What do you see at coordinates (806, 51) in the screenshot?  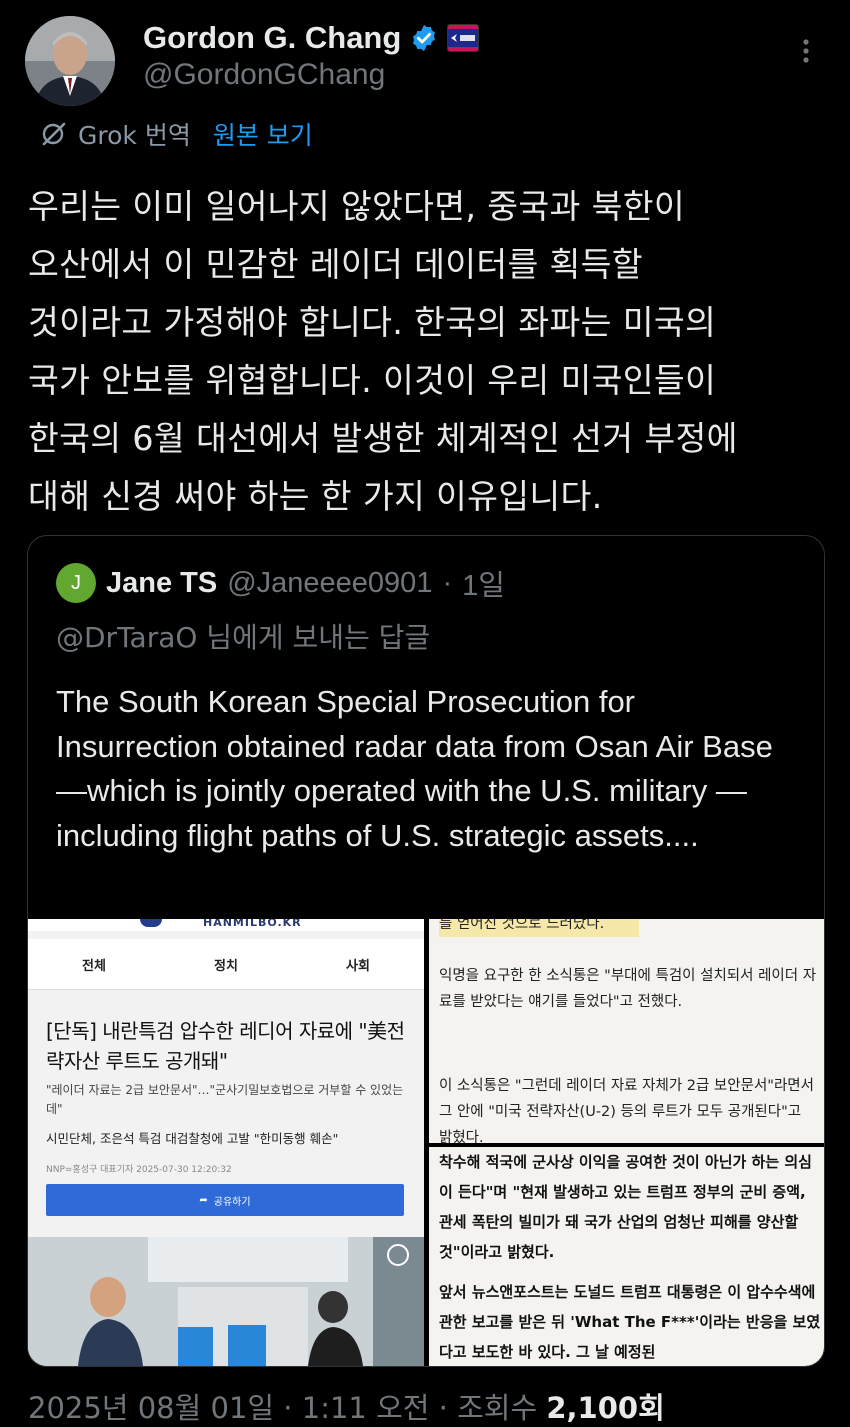 I see `more-options-icon` at bounding box center [806, 51].